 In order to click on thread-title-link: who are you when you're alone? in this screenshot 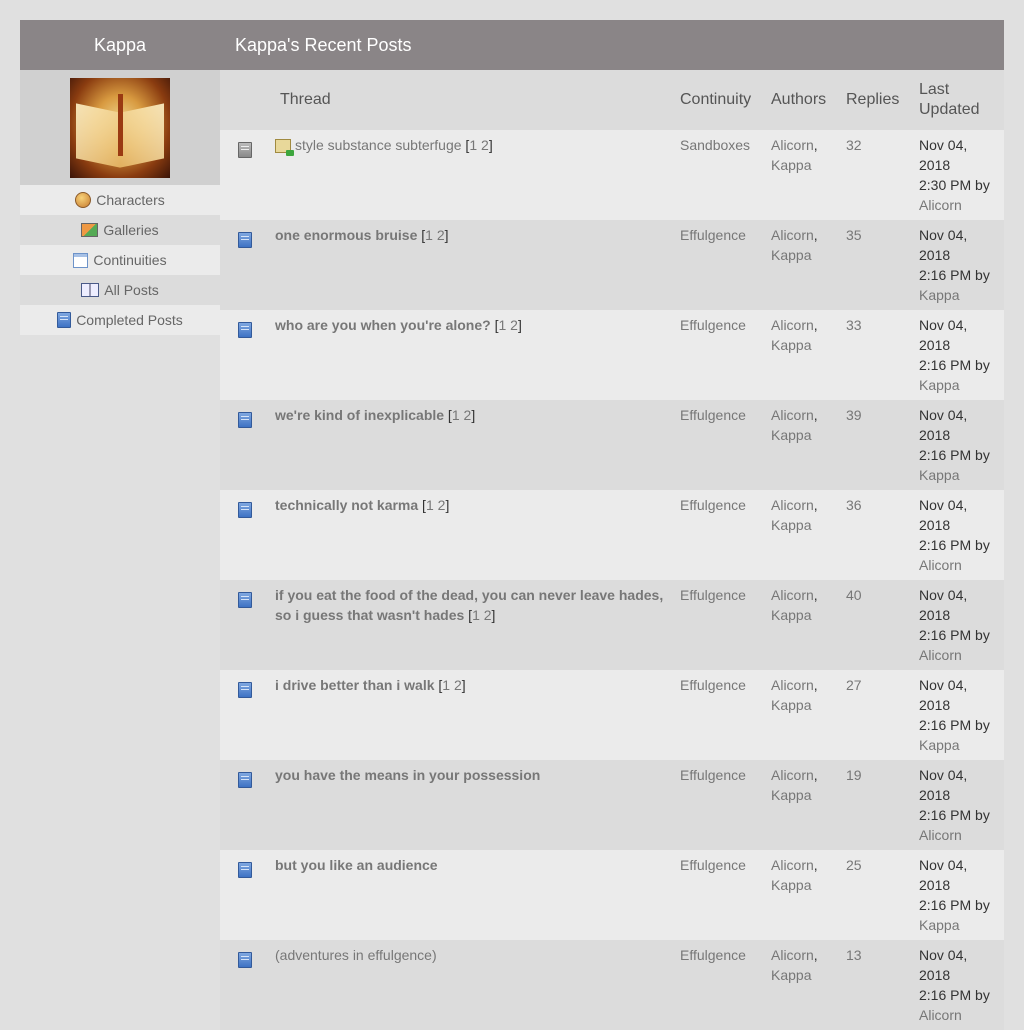, I will do `click(383, 325)`.